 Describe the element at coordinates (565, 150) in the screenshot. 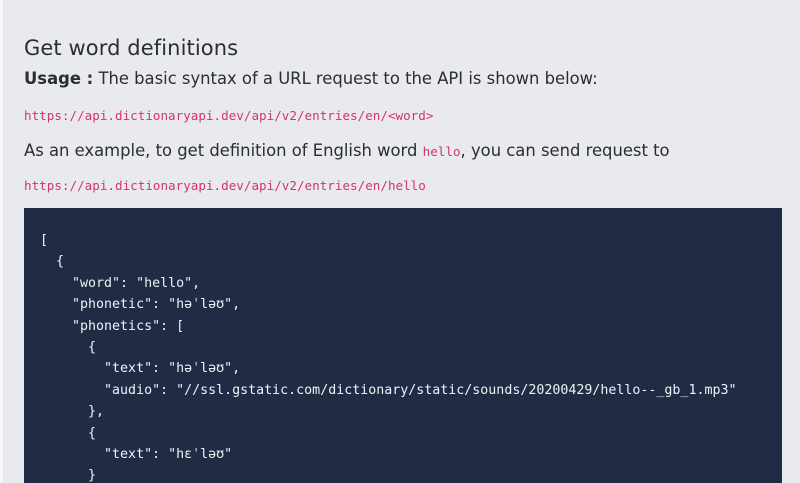

I see `example-text-after: , you can send request to` at that location.